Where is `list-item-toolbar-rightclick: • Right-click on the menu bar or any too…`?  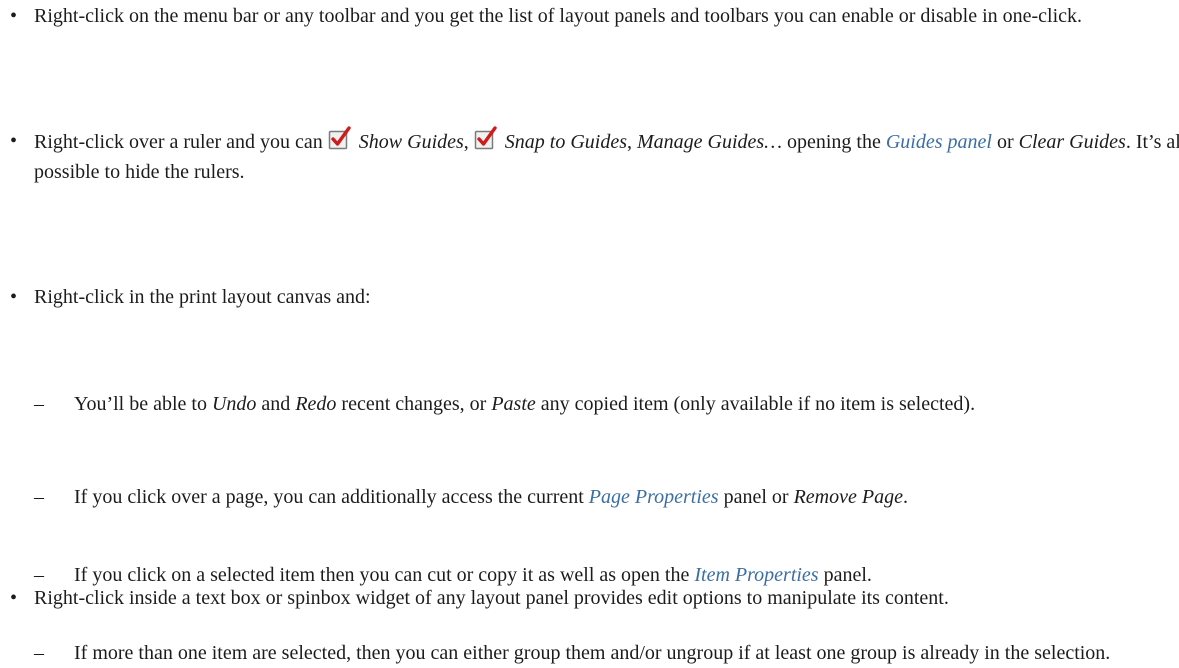
list-item-toolbar-rightclick: • Right-click on the menu bar or any too… is located at coordinates (589, 16).